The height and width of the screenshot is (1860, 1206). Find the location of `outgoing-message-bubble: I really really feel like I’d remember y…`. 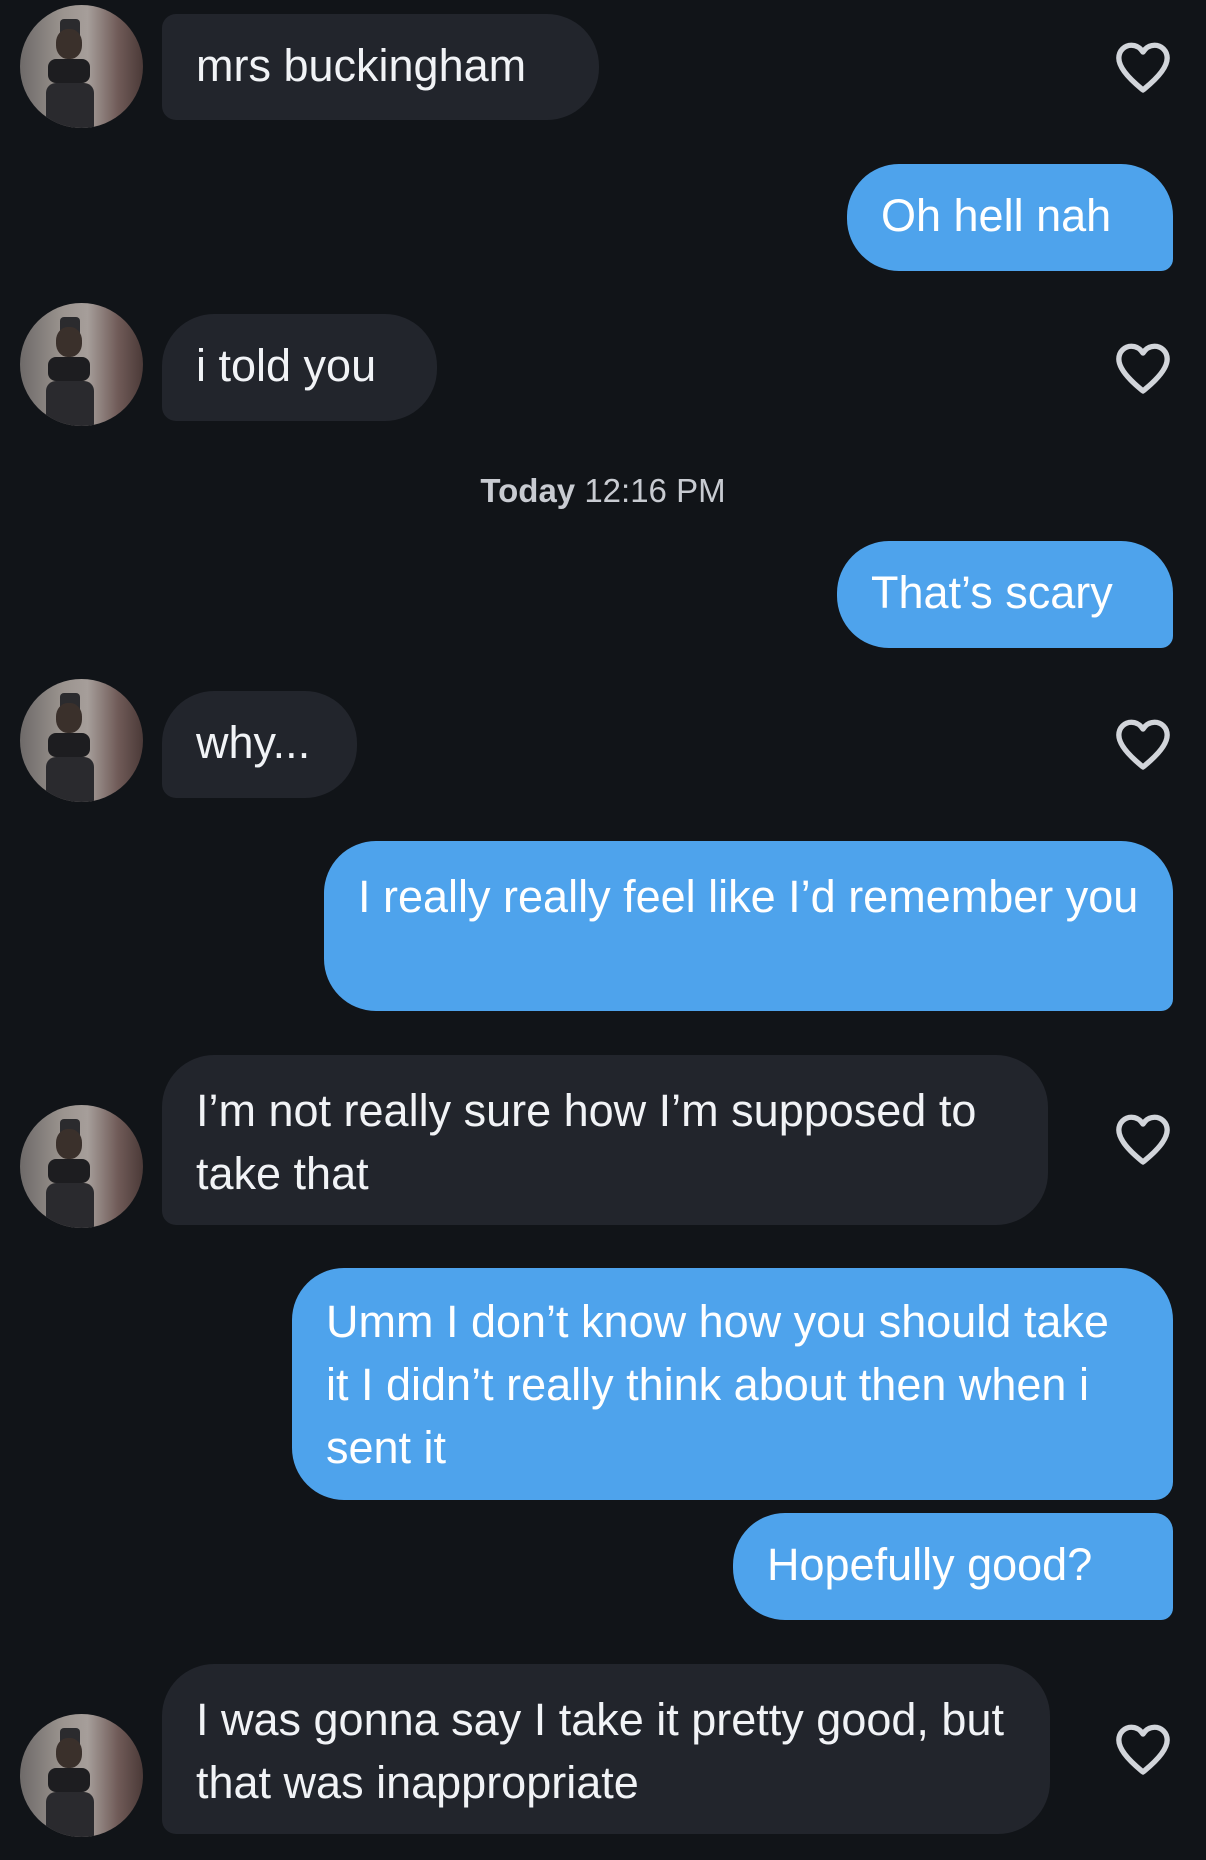

outgoing-message-bubble: I really really feel like I’d remember y… is located at coordinates (748, 926).